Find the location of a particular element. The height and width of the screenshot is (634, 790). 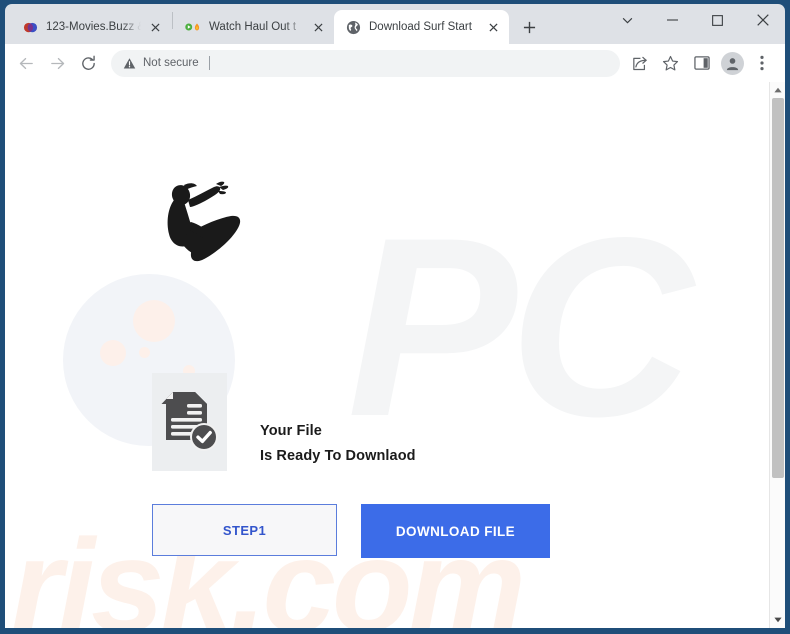

document-check-icon is located at coordinates (189, 422).